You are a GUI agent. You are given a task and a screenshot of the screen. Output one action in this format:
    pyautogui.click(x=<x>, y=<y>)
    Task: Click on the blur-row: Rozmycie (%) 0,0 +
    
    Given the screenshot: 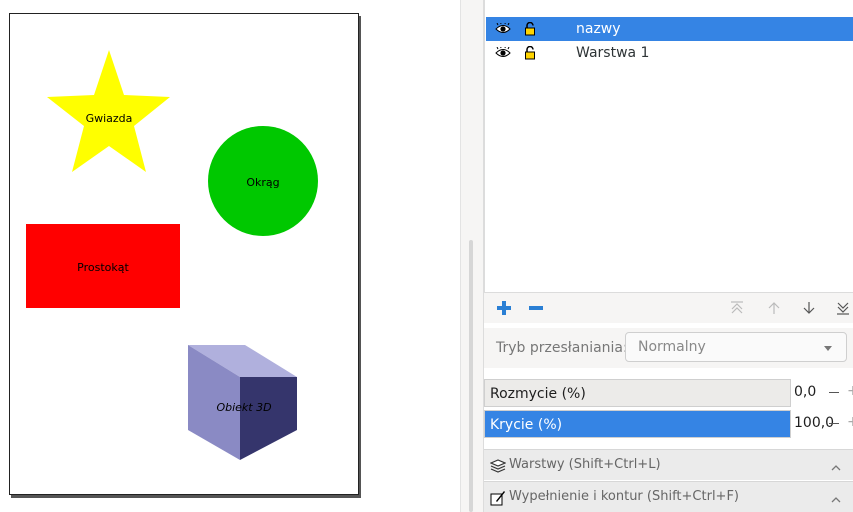 What is the action you would take?
    pyautogui.click(x=668, y=393)
    